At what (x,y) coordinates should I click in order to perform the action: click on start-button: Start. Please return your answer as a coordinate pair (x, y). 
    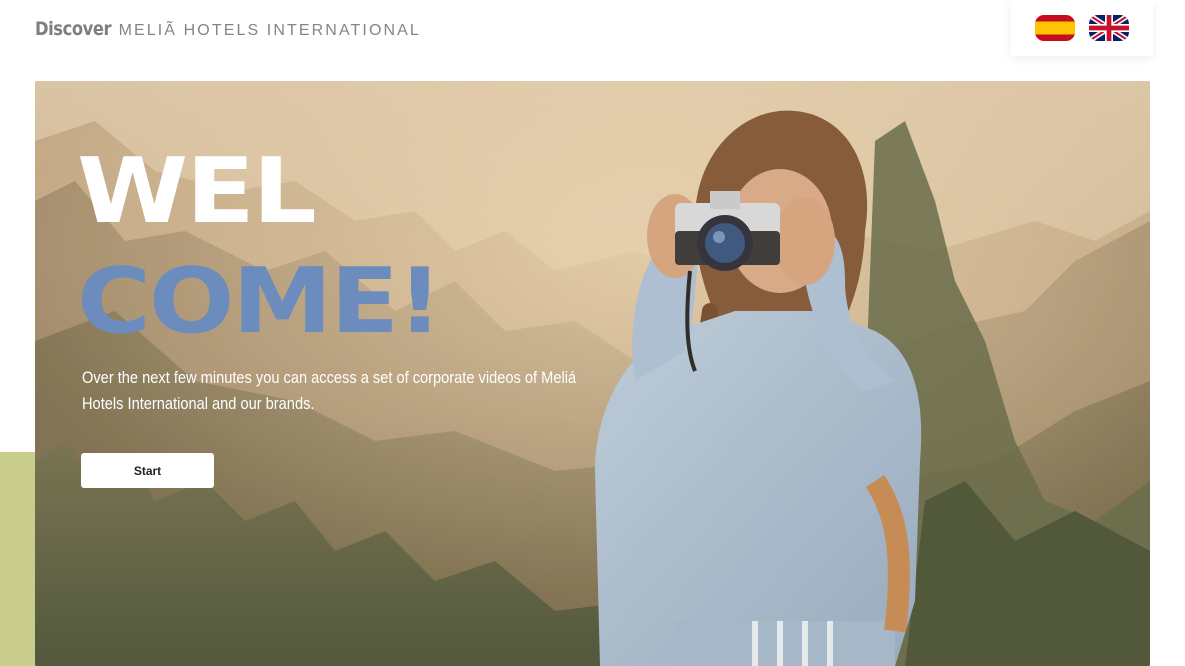
    Looking at the image, I should click on (147, 470).